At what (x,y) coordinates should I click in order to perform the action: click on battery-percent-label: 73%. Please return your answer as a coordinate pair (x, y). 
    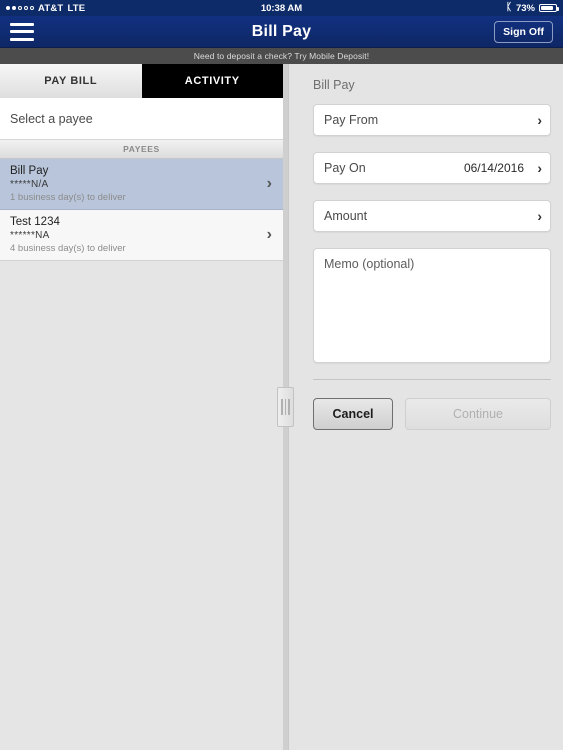
    Looking at the image, I should click on (525, 8).